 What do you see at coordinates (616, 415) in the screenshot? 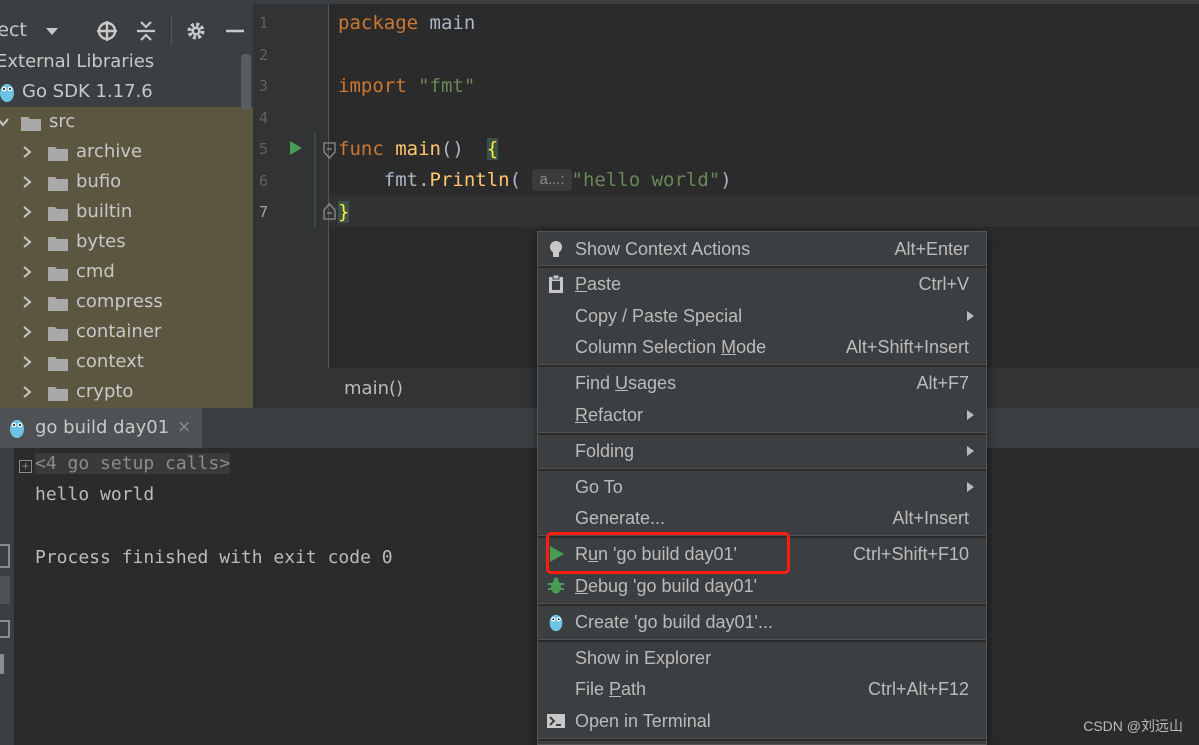
I see `menu-label-part: efactor` at bounding box center [616, 415].